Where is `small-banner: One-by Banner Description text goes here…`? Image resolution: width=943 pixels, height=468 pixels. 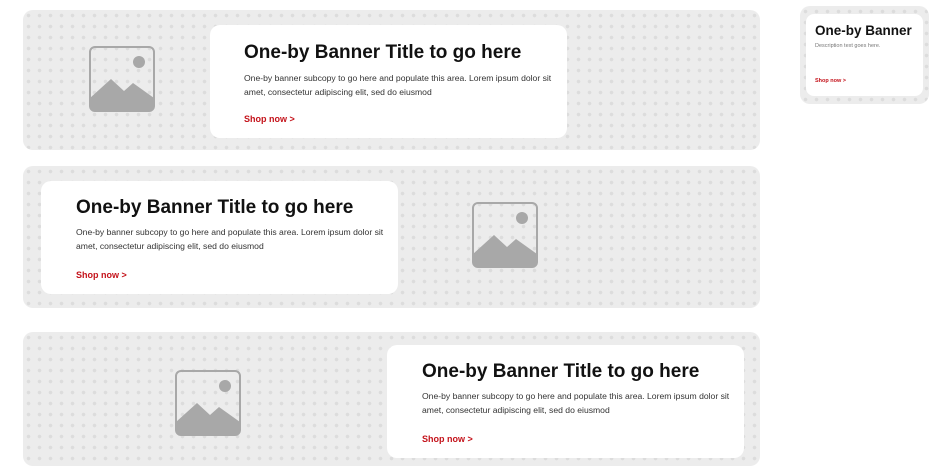
small-banner: One-by Banner Description text goes here… is located at coordinates (864, 55).